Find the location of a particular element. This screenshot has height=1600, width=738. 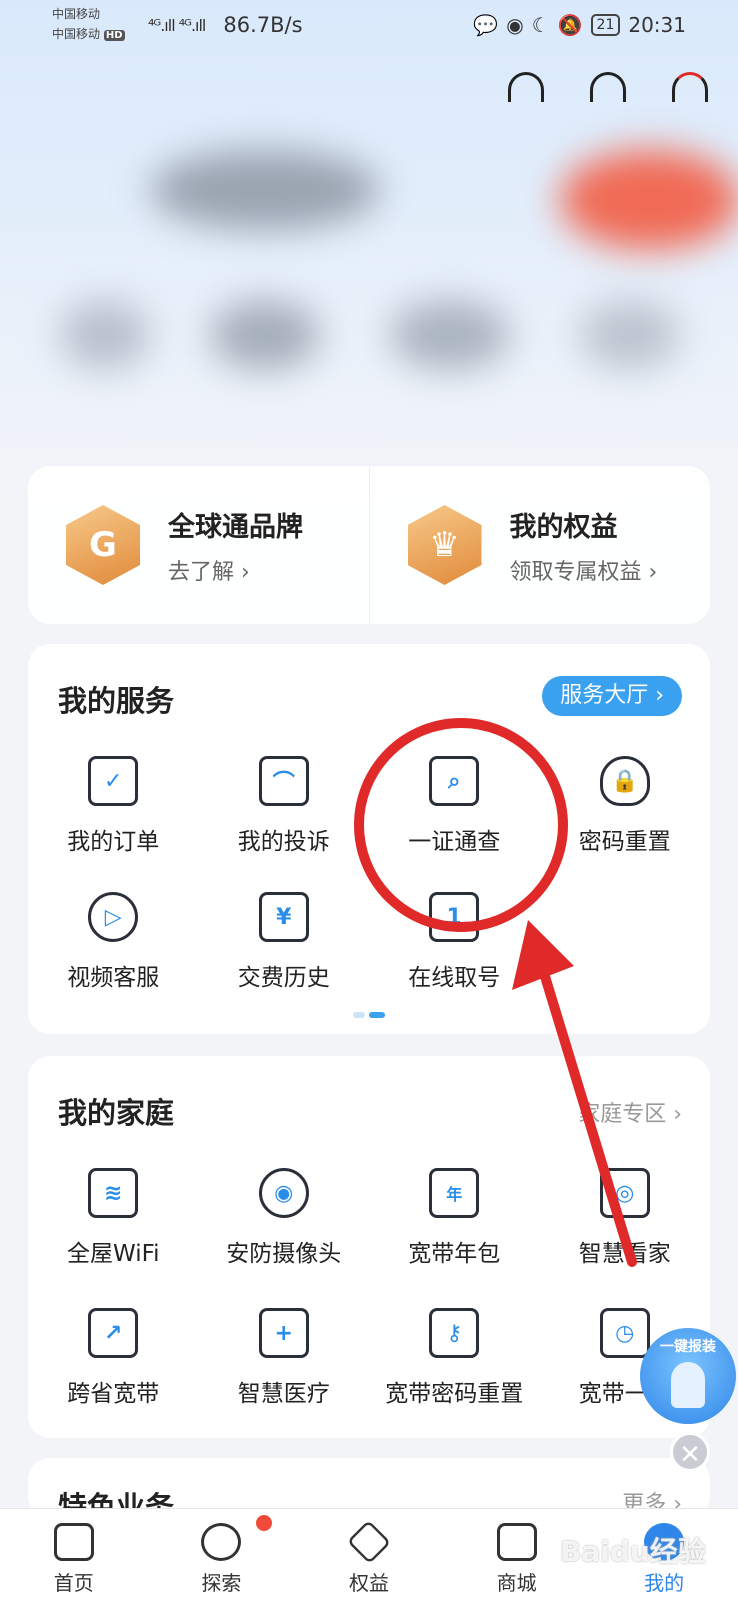

chat-icon: 💬 is located at coordinates (486, 25).